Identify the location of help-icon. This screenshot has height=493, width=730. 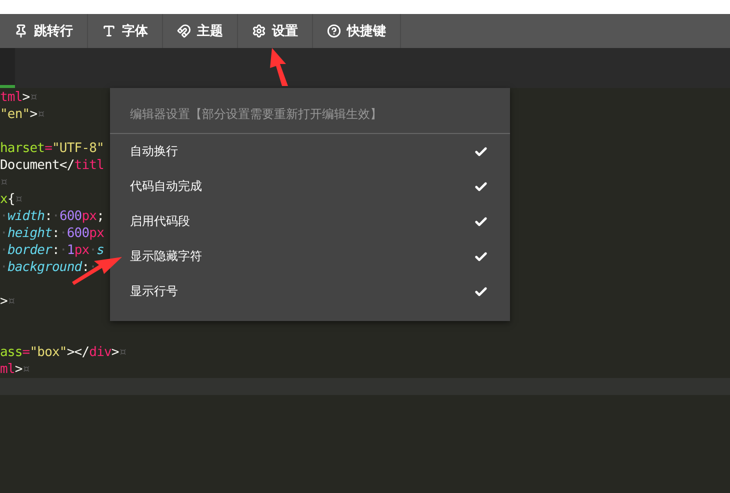
(334, 31).